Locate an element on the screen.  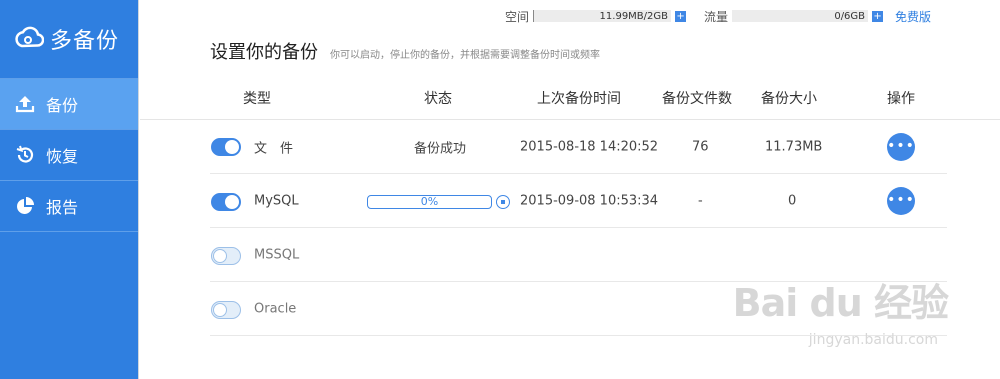
space-usage-fill is located at coordinates (534, 16).